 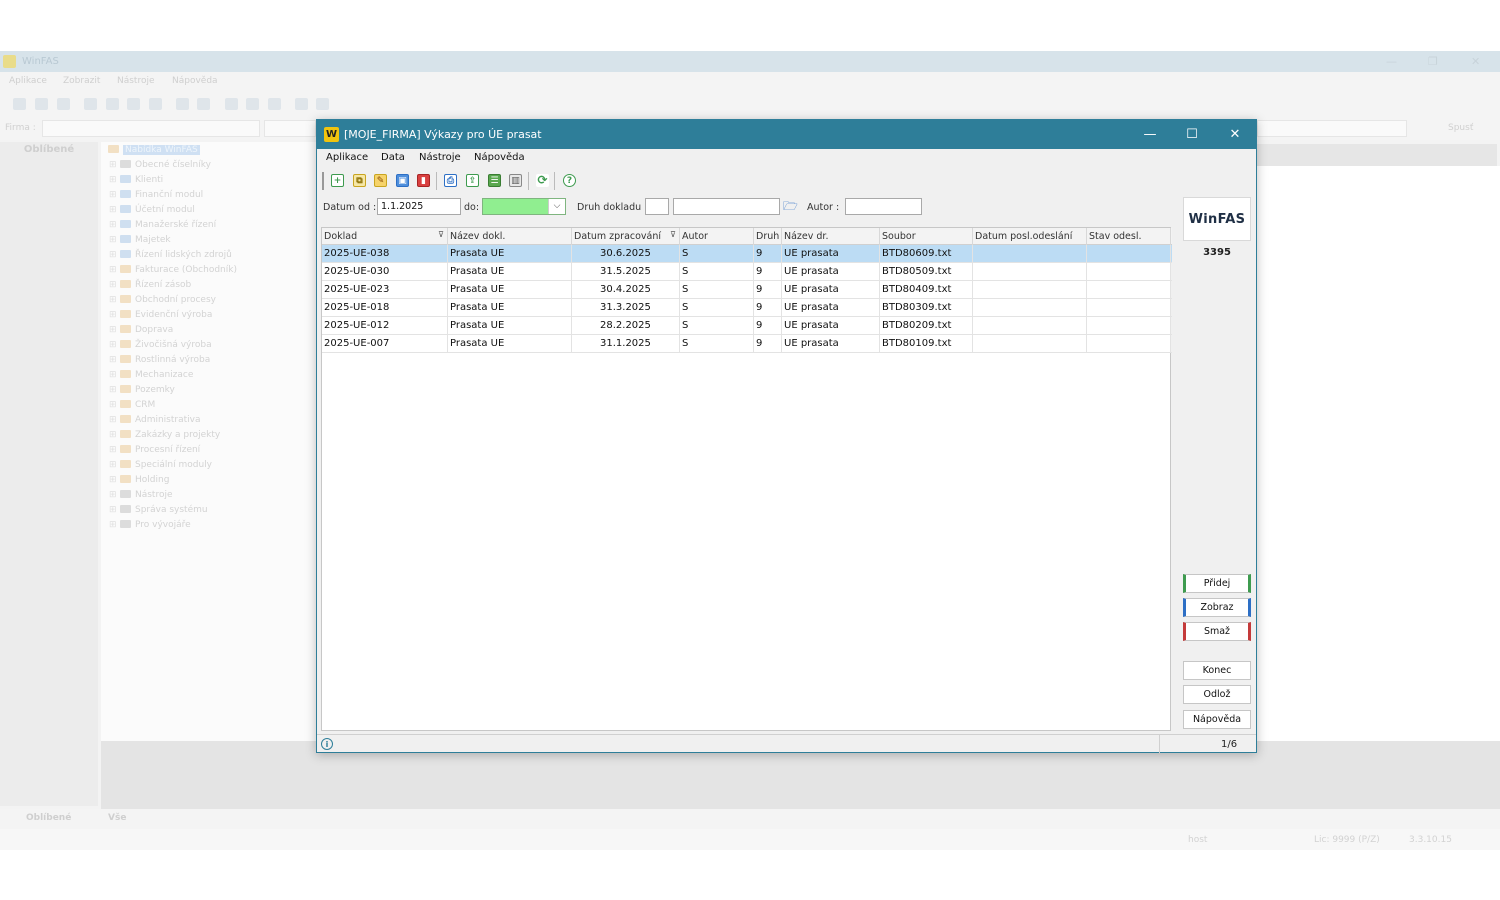 I want to click on tree-item: ⊞ Rostlinná výroba, so click(x=159, y=362).